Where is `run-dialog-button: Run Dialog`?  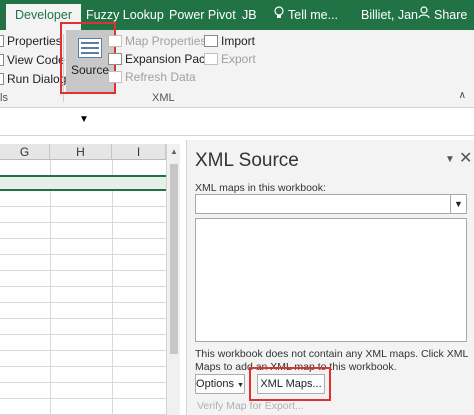 run-dialog-button: Run Dialog is located at coordinates (33, 79).